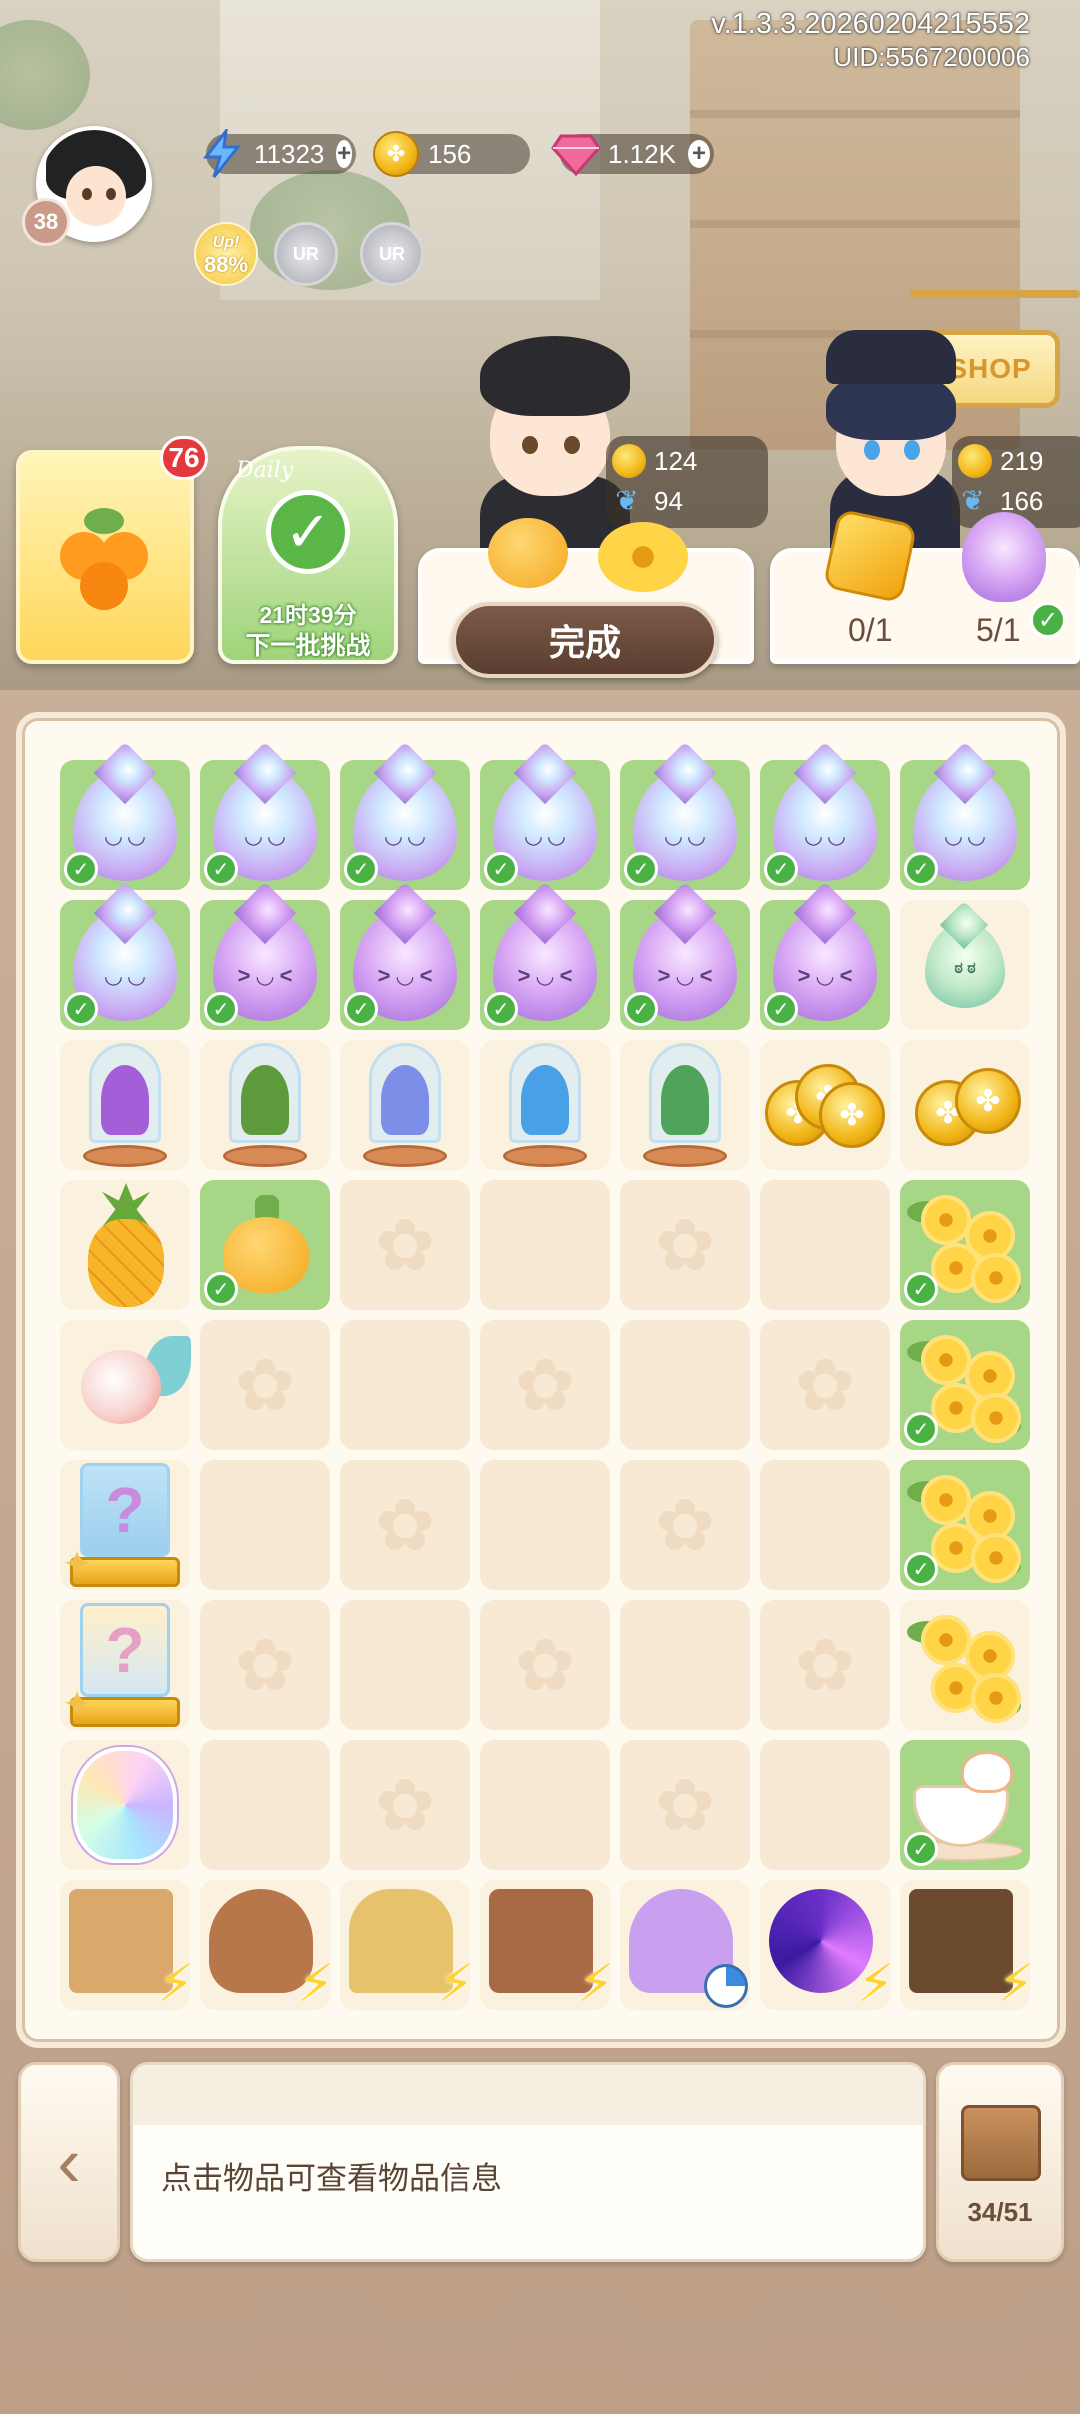 The image size is (1080, 2414). I want to click on back-button: ‹, so click(69, 2162).